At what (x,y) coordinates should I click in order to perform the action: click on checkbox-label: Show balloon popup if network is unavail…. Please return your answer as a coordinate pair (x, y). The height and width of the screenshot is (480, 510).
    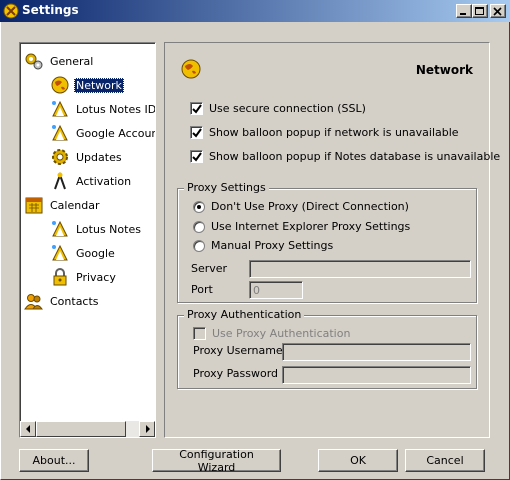
    Looking at the image, I should click on (334, 132).